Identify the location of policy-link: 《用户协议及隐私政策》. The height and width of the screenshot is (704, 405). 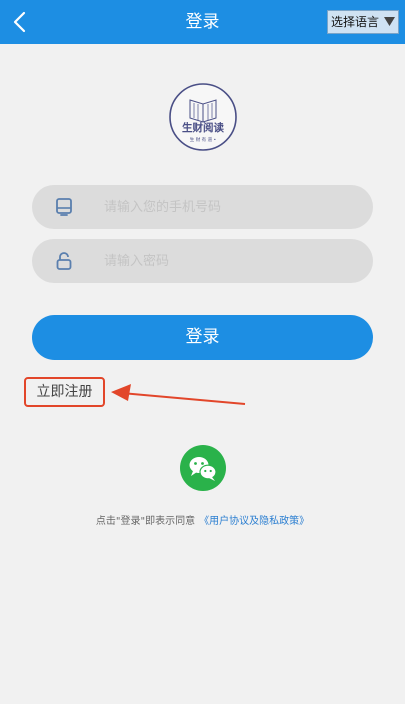
(254, 521).